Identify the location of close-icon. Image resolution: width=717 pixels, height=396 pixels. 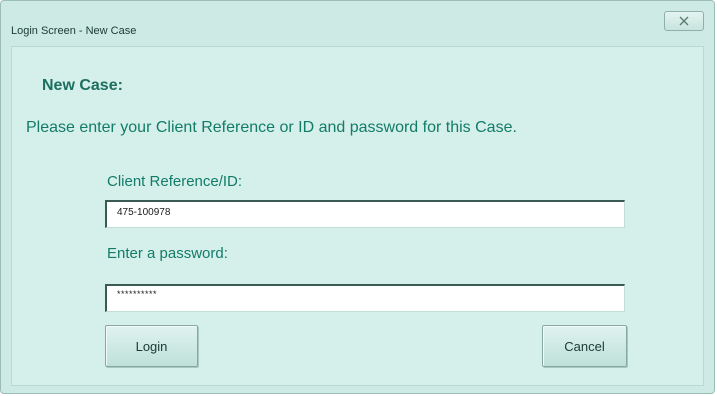
(684, 21).